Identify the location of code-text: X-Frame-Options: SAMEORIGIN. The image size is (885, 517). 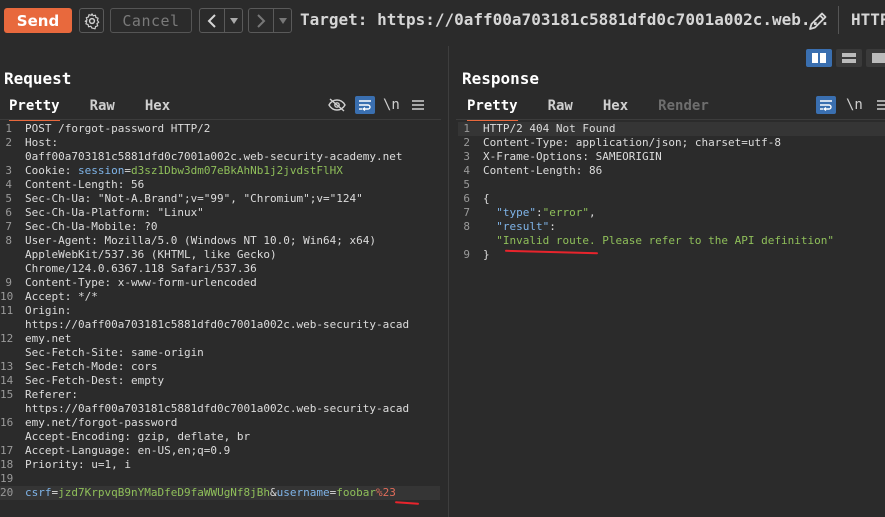
(566, 157).